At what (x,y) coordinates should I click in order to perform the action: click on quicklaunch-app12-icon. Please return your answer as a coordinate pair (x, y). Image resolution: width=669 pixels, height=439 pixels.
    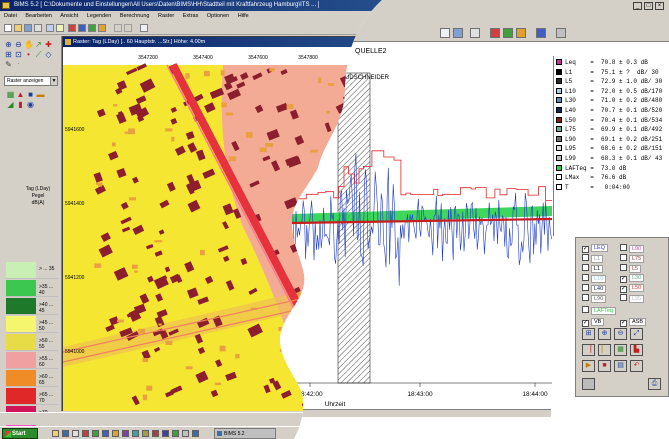
    Looking at the image, I should click on (195, 433).